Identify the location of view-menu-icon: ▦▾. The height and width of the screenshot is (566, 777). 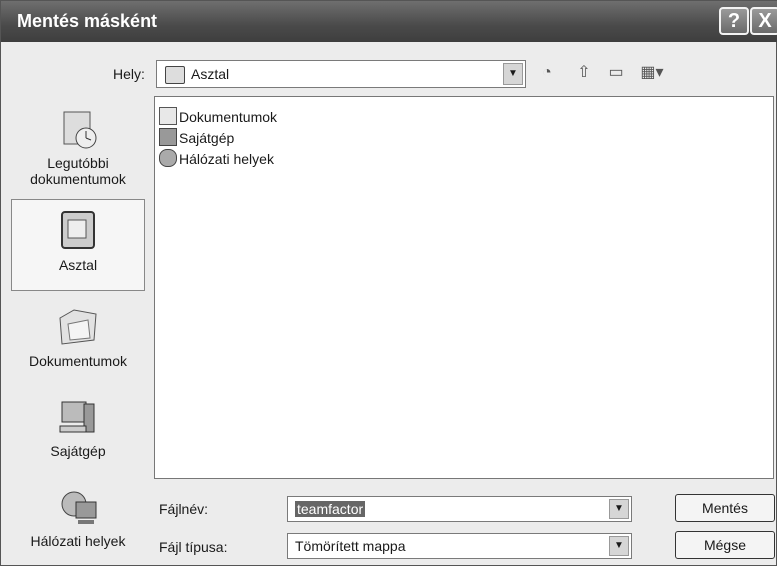
(652, 73).